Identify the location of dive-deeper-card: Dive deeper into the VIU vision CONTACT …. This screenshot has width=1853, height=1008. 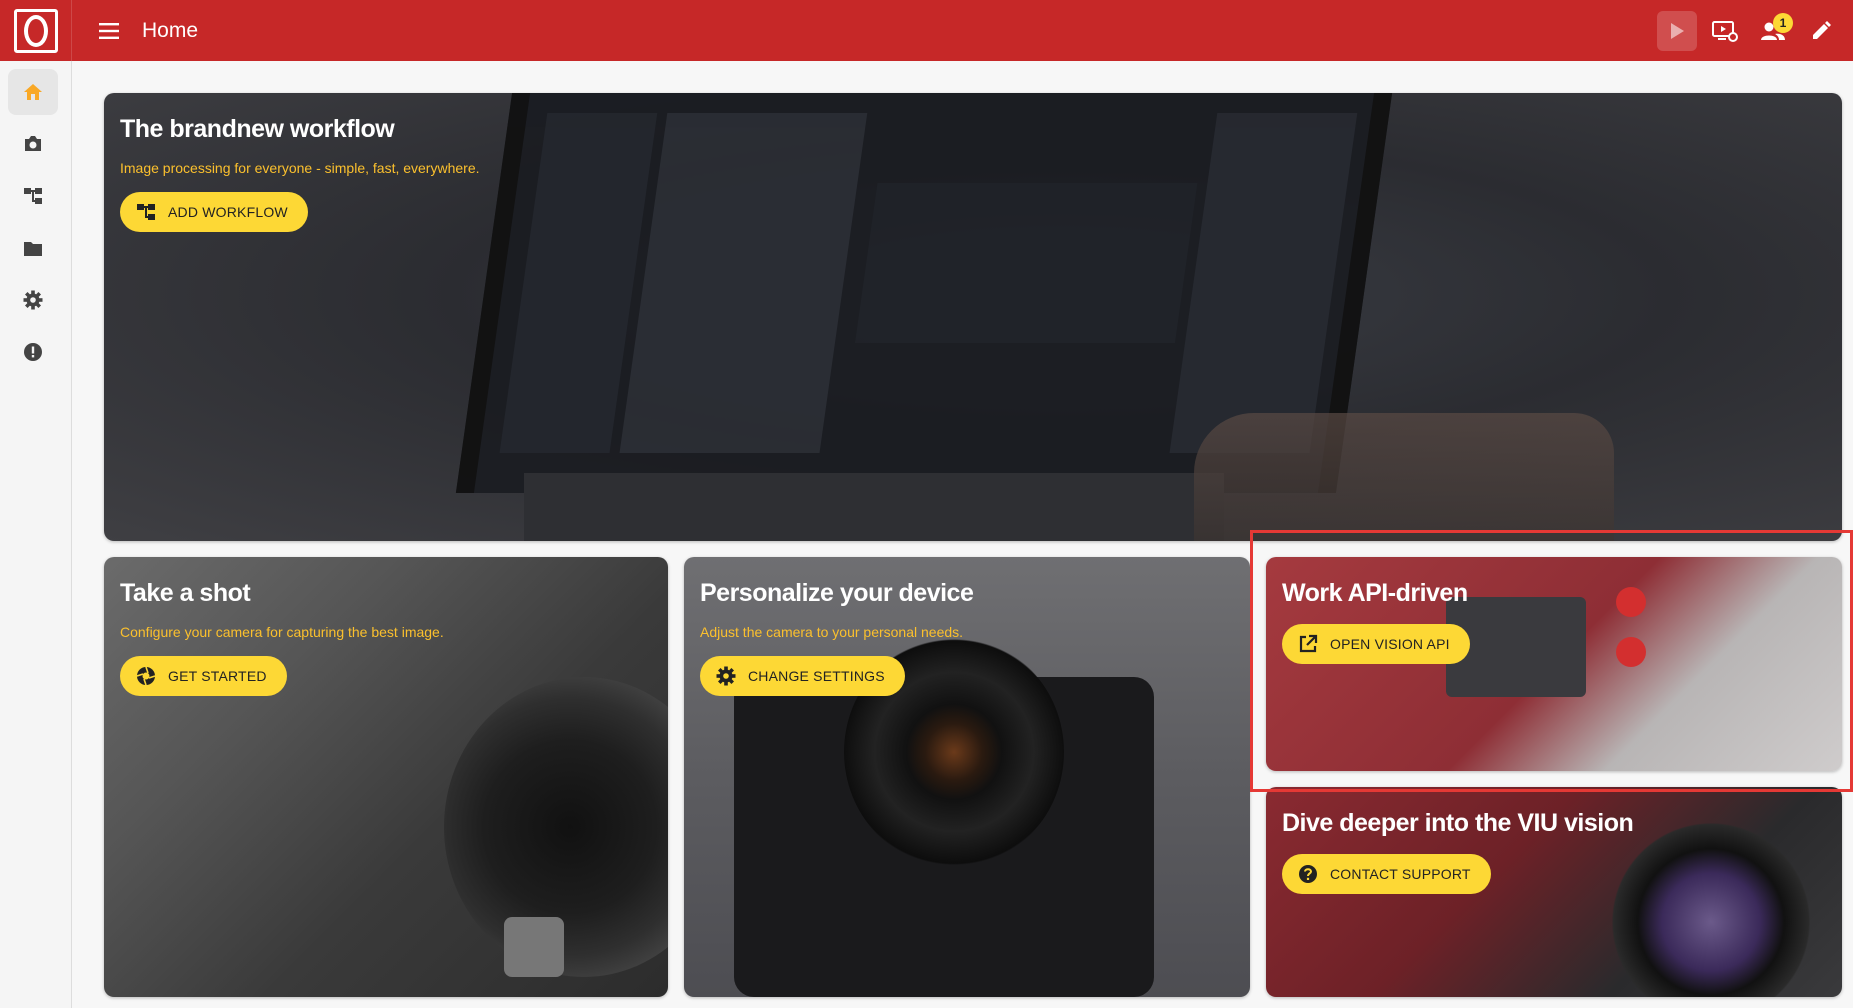
(1554, 892).